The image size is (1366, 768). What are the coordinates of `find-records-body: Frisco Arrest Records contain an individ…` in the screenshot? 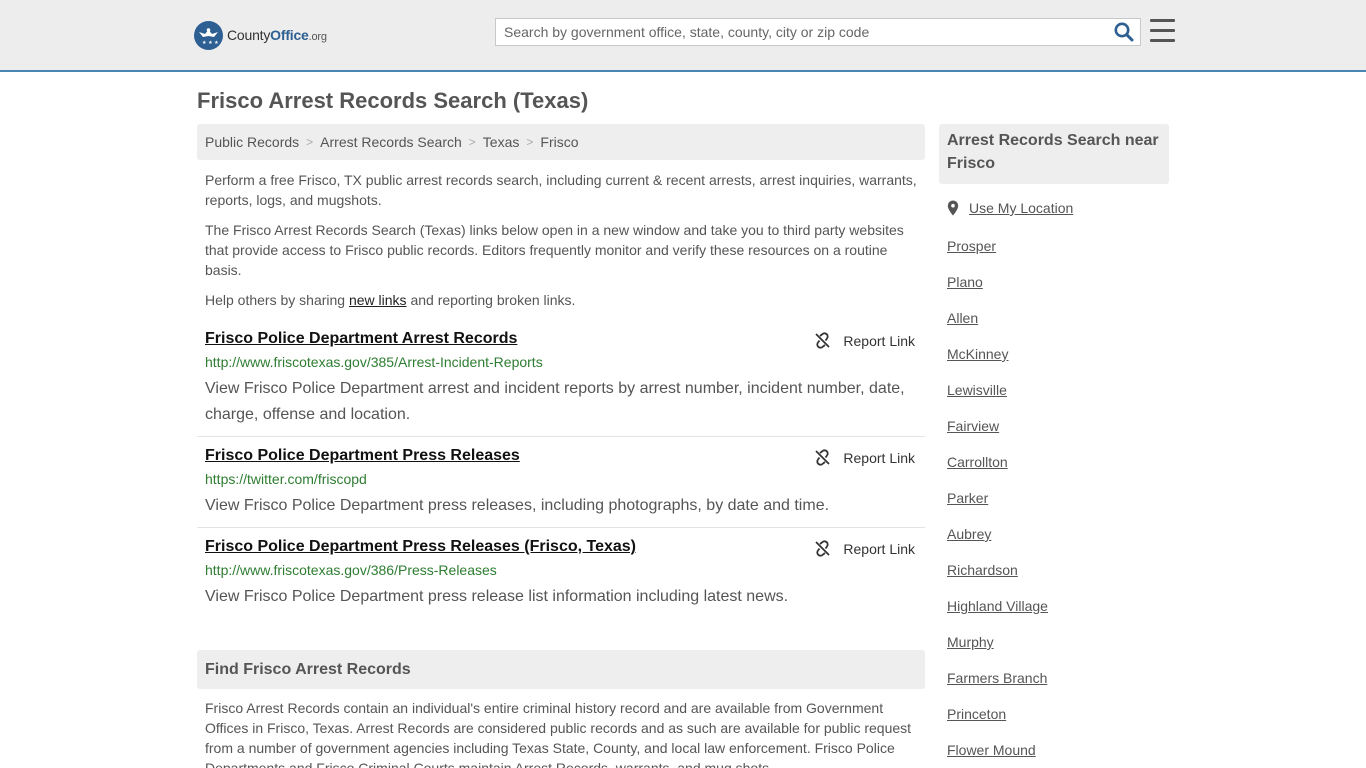 It's located at (558, 734).